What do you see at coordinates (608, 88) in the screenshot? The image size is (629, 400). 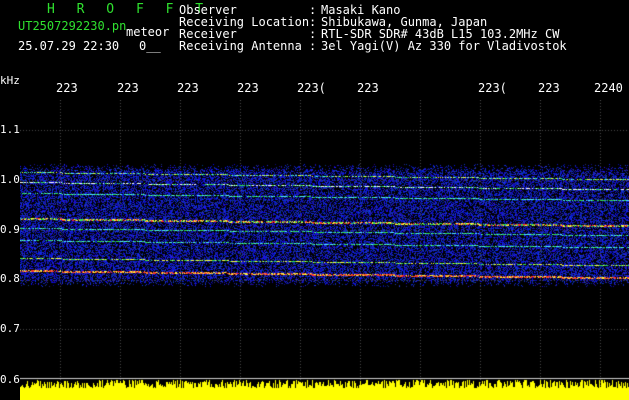 I see `x-tick-label: 2240` at bounding box center [608, 88].